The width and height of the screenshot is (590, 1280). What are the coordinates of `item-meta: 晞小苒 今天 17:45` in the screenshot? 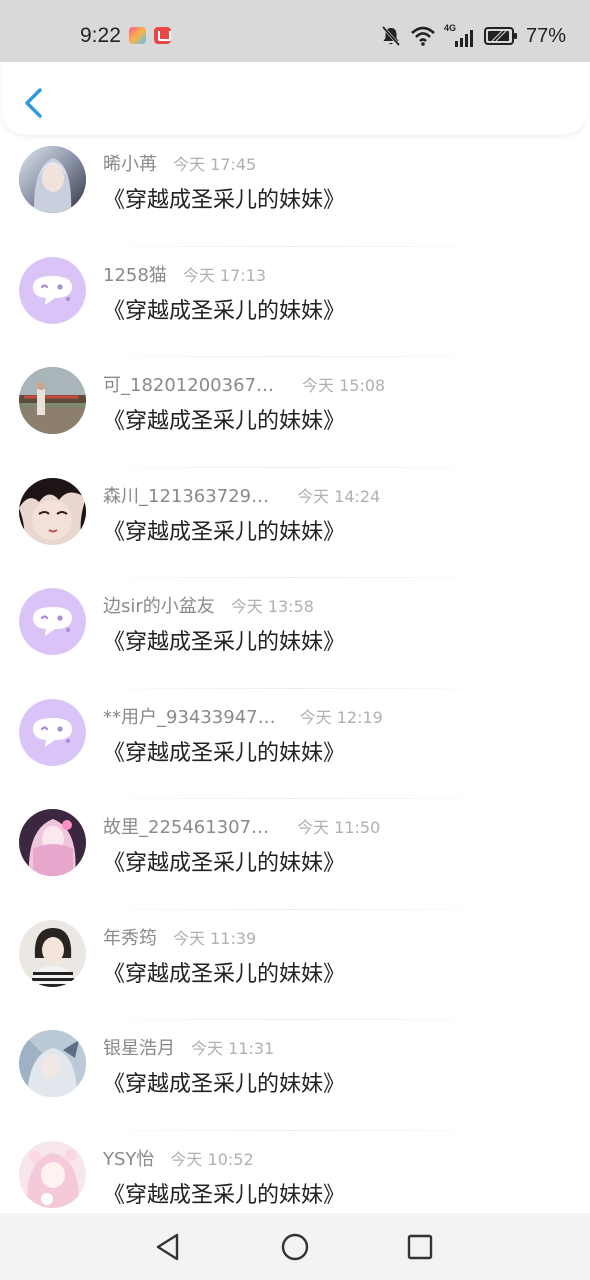 It's located at (180, 163).